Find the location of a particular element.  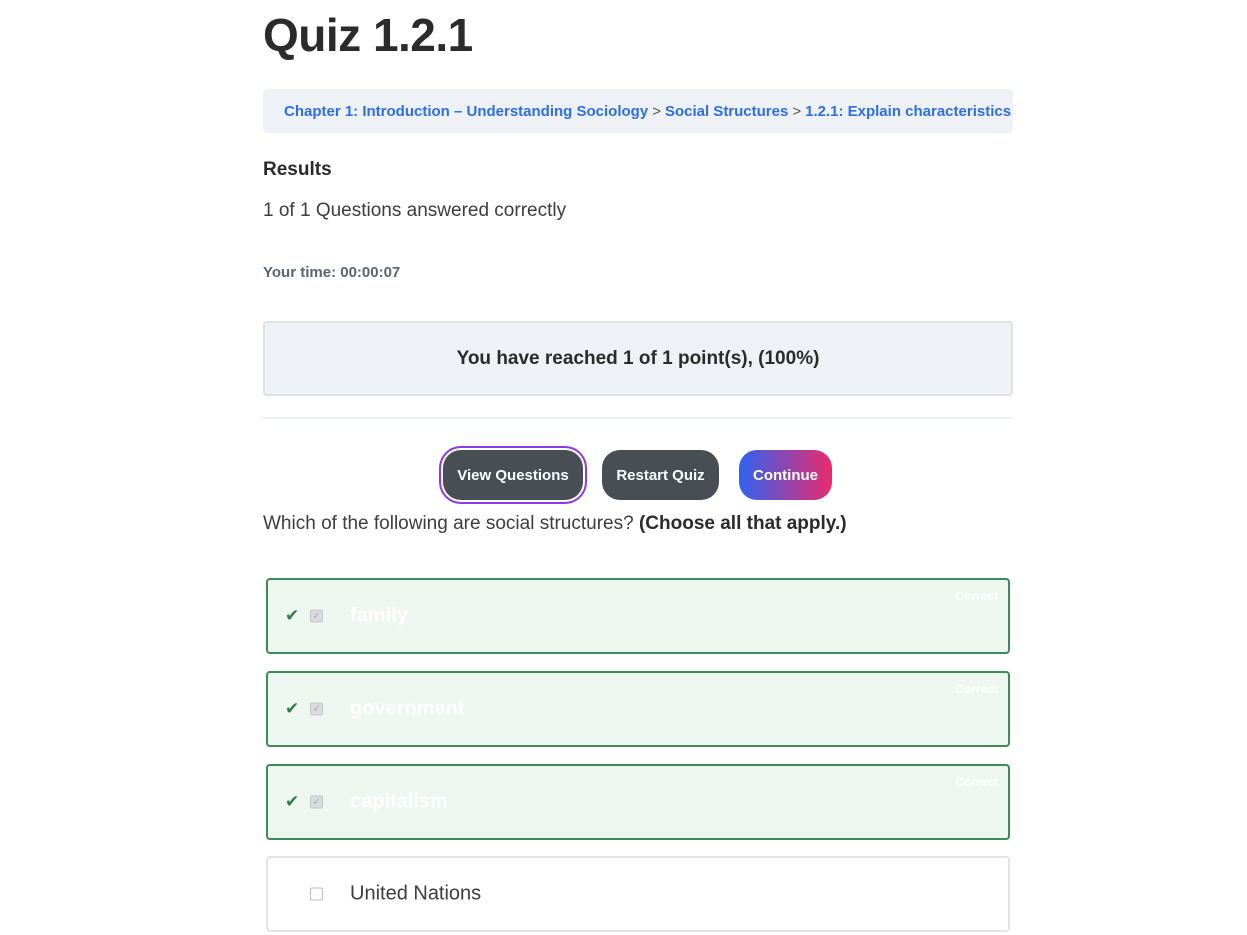

checkbox-icon is located at coordinates (316, 894).